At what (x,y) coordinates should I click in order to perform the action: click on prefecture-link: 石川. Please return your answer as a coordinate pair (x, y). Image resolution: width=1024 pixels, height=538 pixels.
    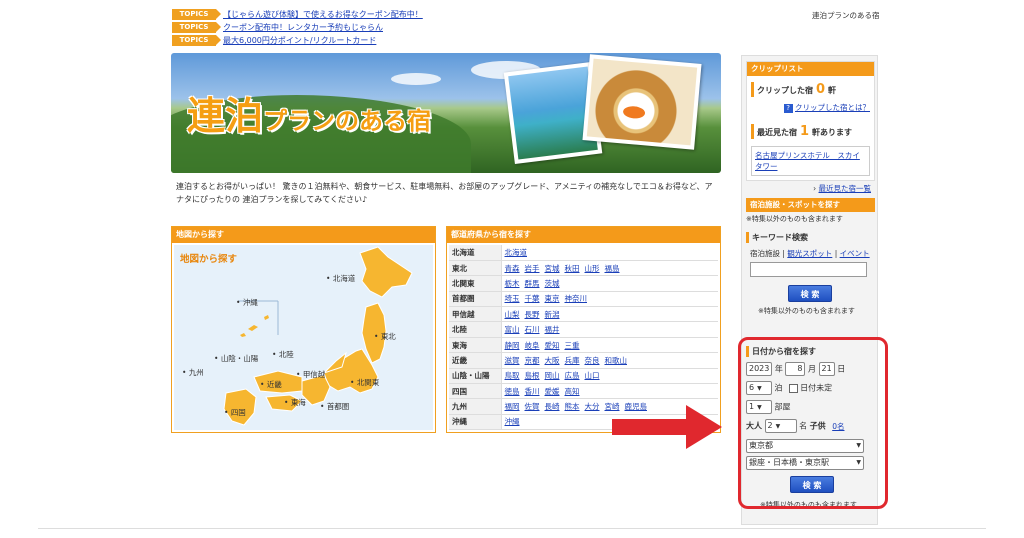
    Looking at the image, I should click on (532, 329).